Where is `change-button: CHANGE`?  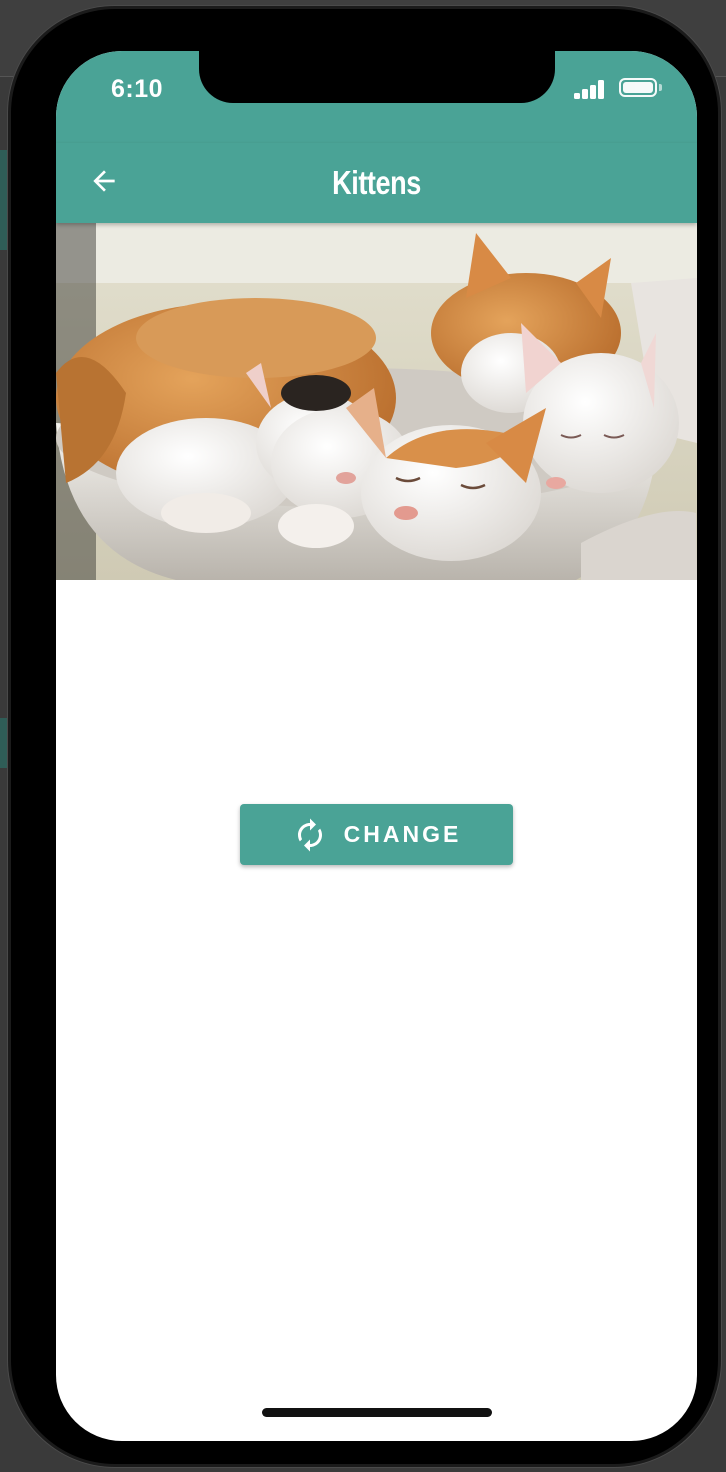 change-button: CHANGE is located at coordinates (376, 834).